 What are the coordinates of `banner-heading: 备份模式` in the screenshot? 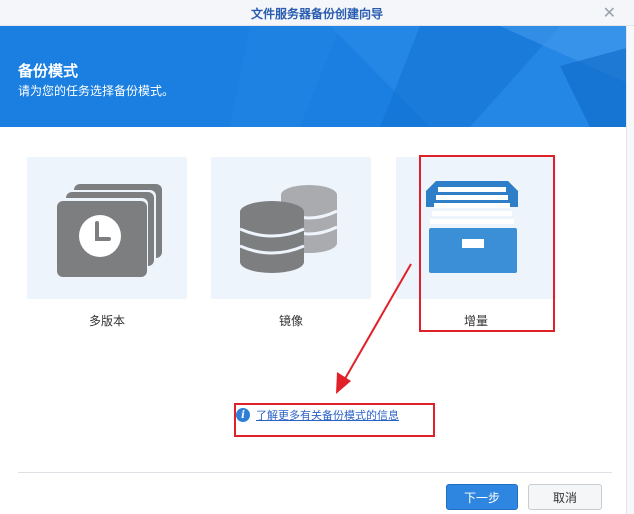 It's located at (48, 71).